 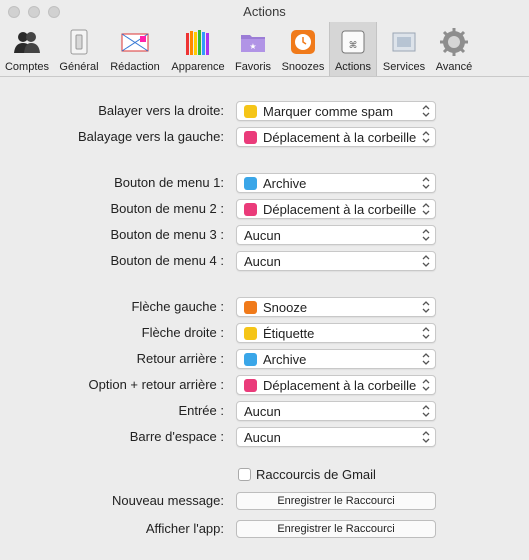 I want to click on option-backspace-label: Option + retour arrière :, so click(x=156, y=384).